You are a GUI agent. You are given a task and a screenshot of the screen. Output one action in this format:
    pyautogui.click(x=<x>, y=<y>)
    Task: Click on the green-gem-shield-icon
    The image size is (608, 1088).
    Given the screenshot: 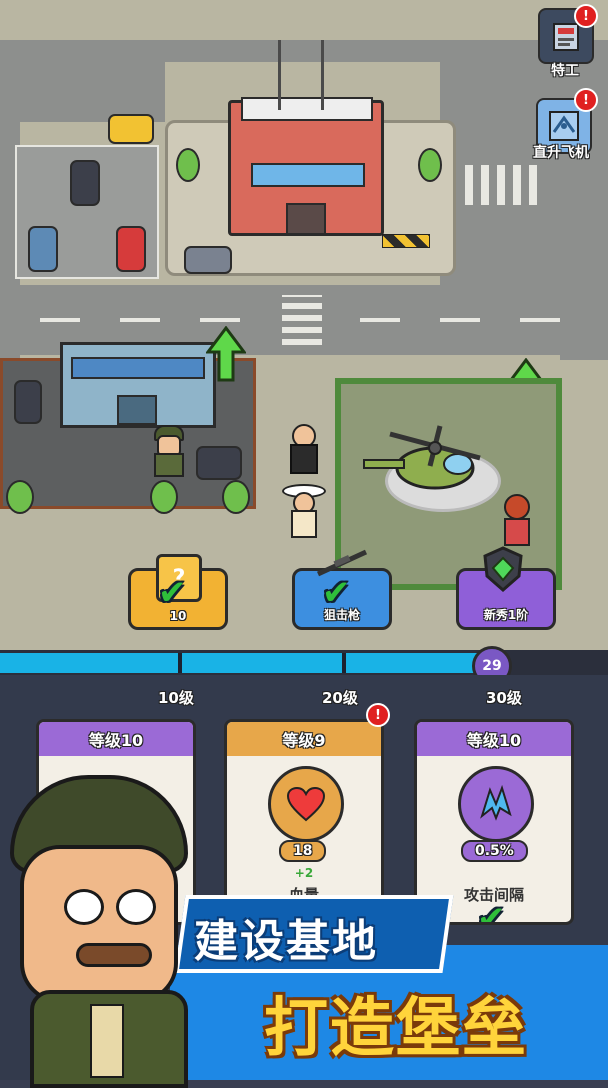 What is the action you would take?
    pyautogui.click(x=503, y=569)
    